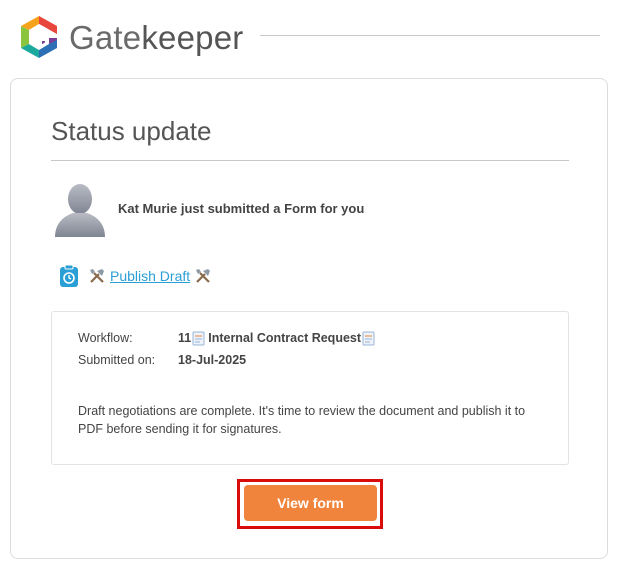 This screenshot has width=620, height=573. What do you see at coordinates (117, 360) in the screenshot?
I see `submitted-label: Submitted on:` at bounding box center [117, 360].